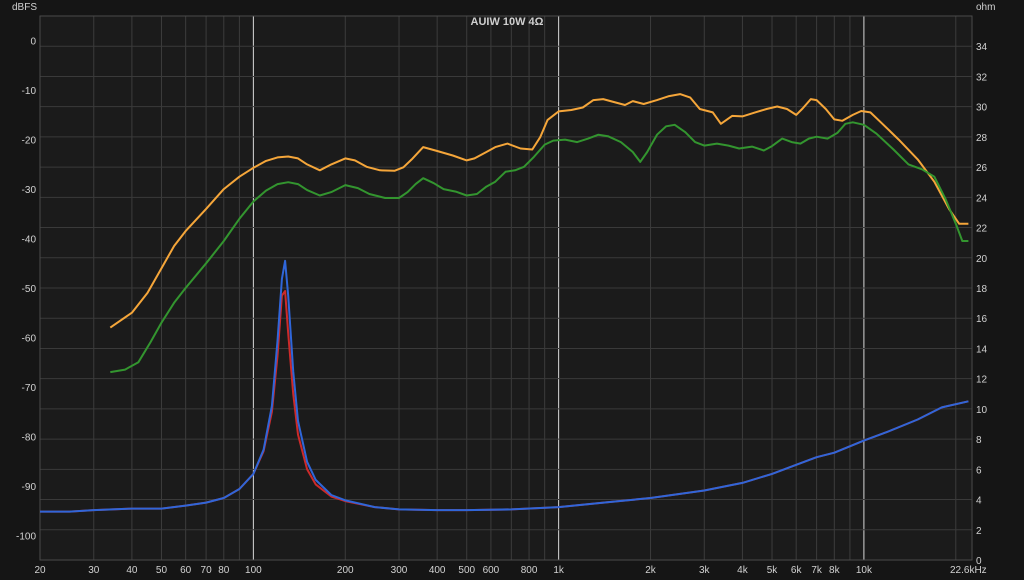  Describe the element at coordinates (982, 138) in the screenshot. I see `y2-tick-label: 28` at that location.